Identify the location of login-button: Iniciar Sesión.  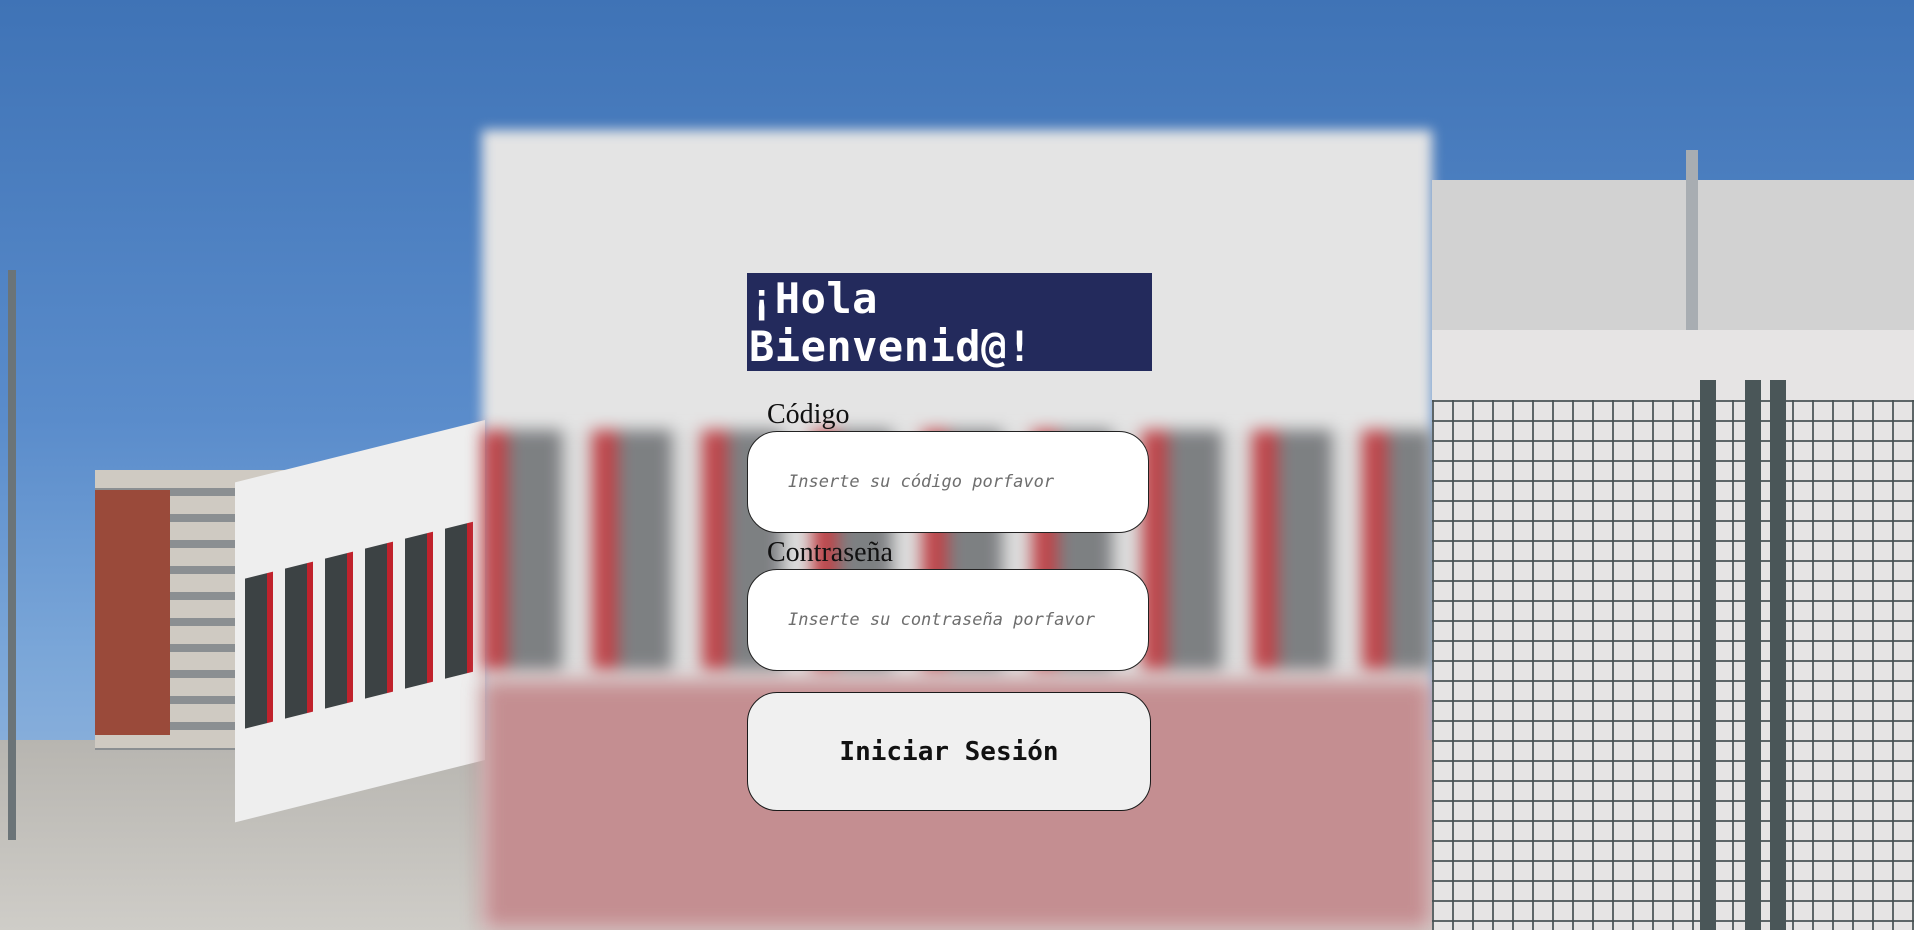
(949, 751).